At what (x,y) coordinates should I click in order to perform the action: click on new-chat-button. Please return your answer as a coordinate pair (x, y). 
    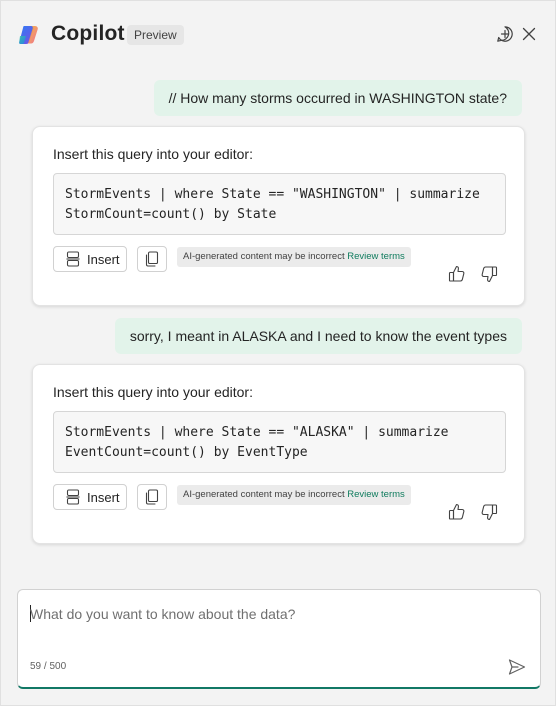
    Looking at the image, I should click on (505, 34).